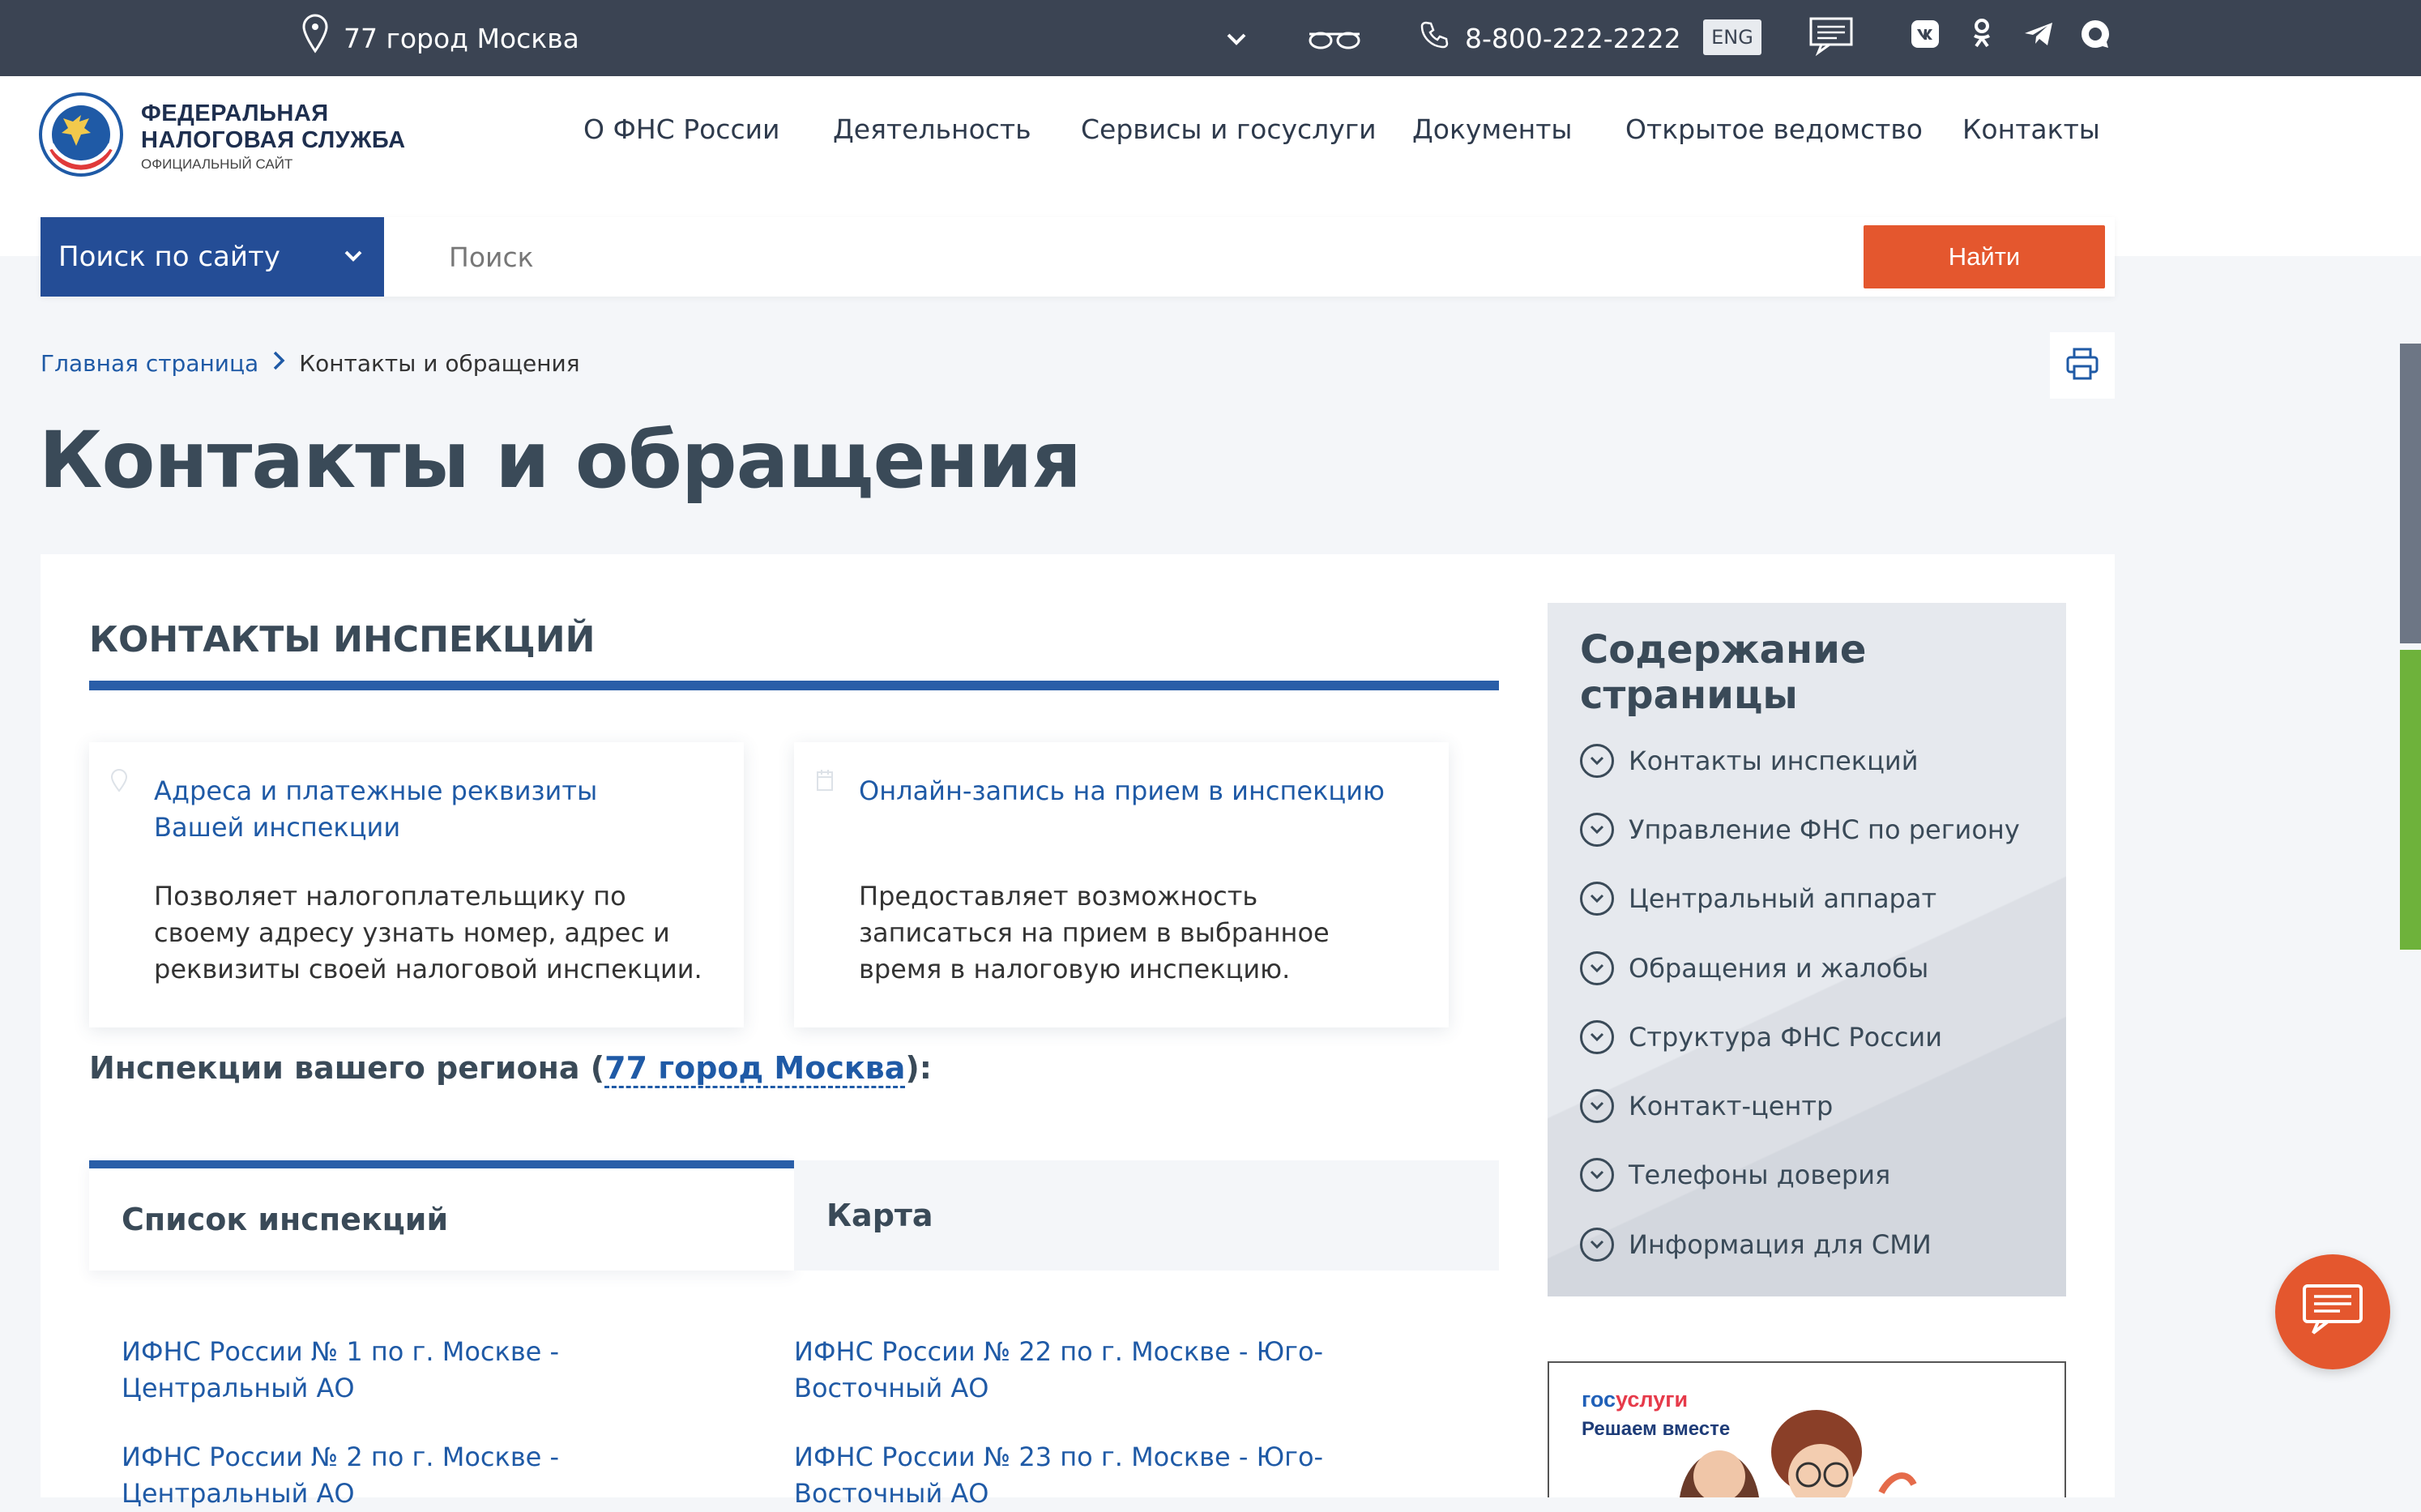 The image size is (2421, 1512). Describe the element at coordinates (1831, 38) in the screenshot. I see `feedback-icon` at that location.